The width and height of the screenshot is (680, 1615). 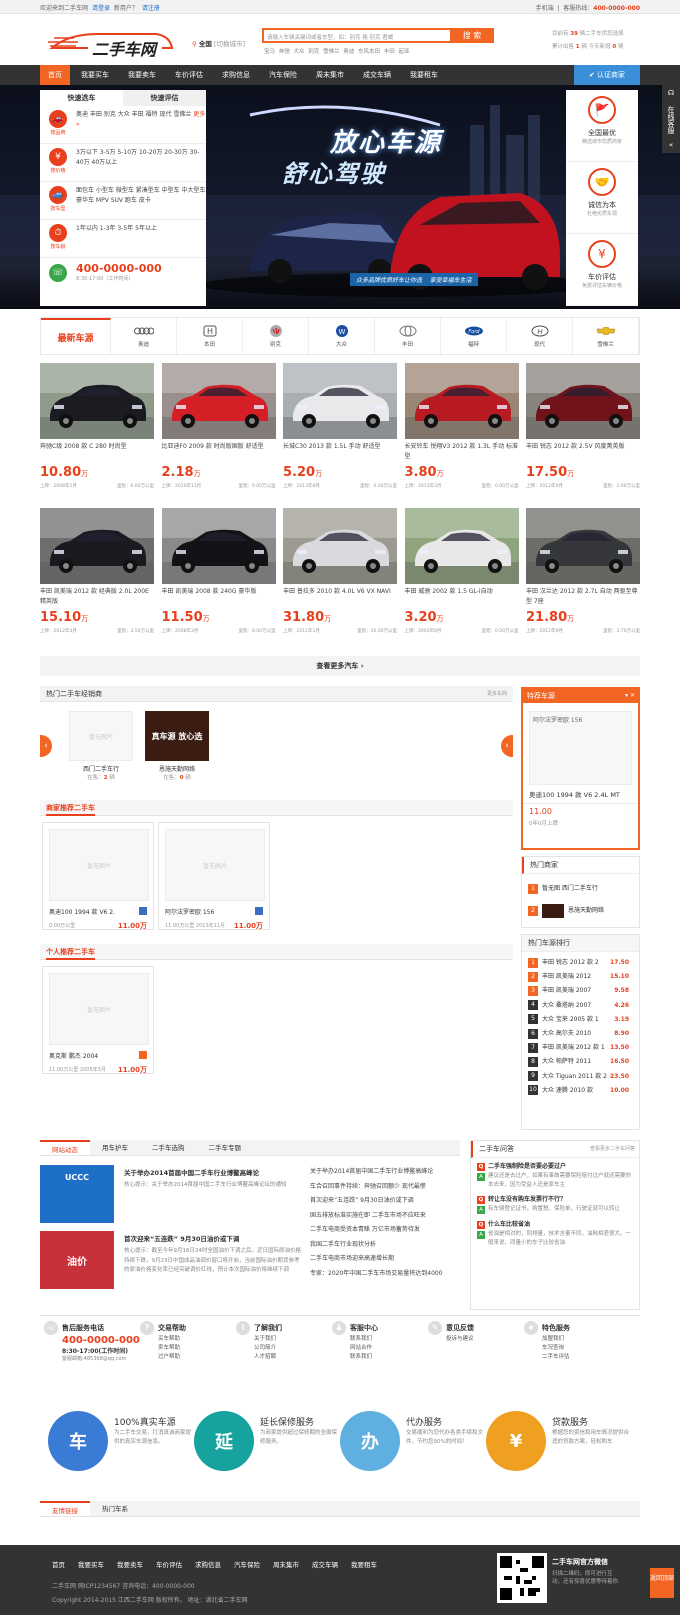 I want to click on rank-item: 2 丰田 凯美瑞 2012 15.10, so click(x=580, y=977).